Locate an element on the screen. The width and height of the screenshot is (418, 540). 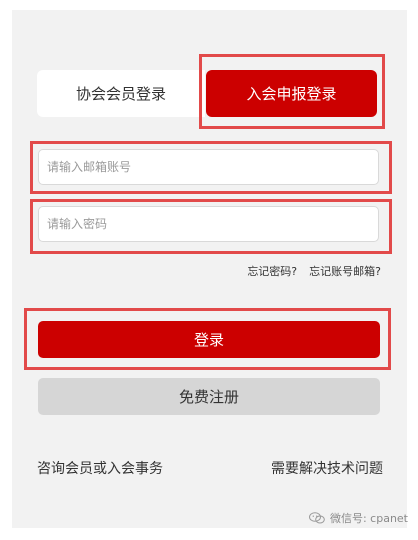
forgot-password-link: 忘记密码? is located at coordinates (272, 271).